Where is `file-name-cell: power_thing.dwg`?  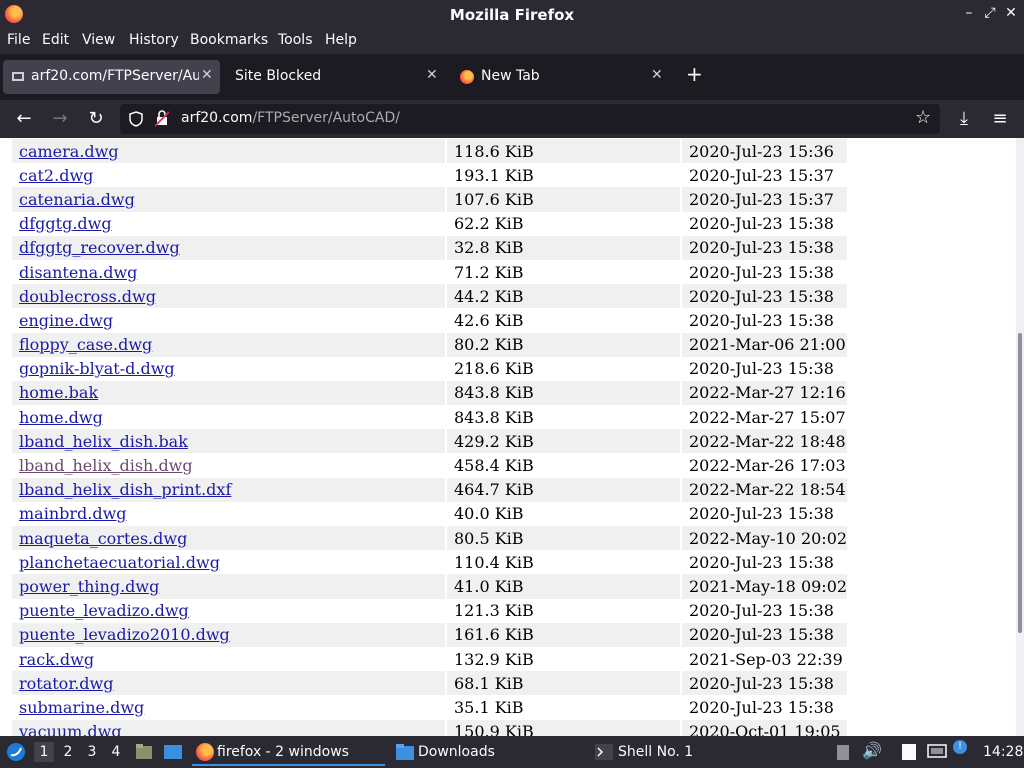
file-name-cell: power_thing.dwg is located at coordinates (228, 586).